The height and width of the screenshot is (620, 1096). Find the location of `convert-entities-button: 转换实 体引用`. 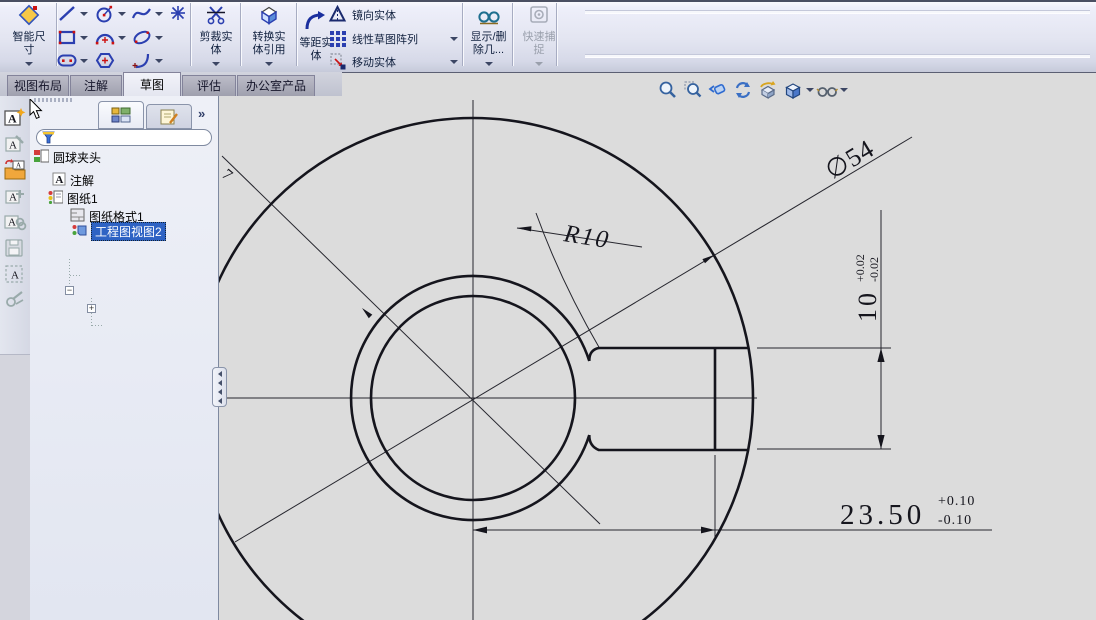

convert-entities-button: 转换实 体引用 is located at coordinates (269, 35).